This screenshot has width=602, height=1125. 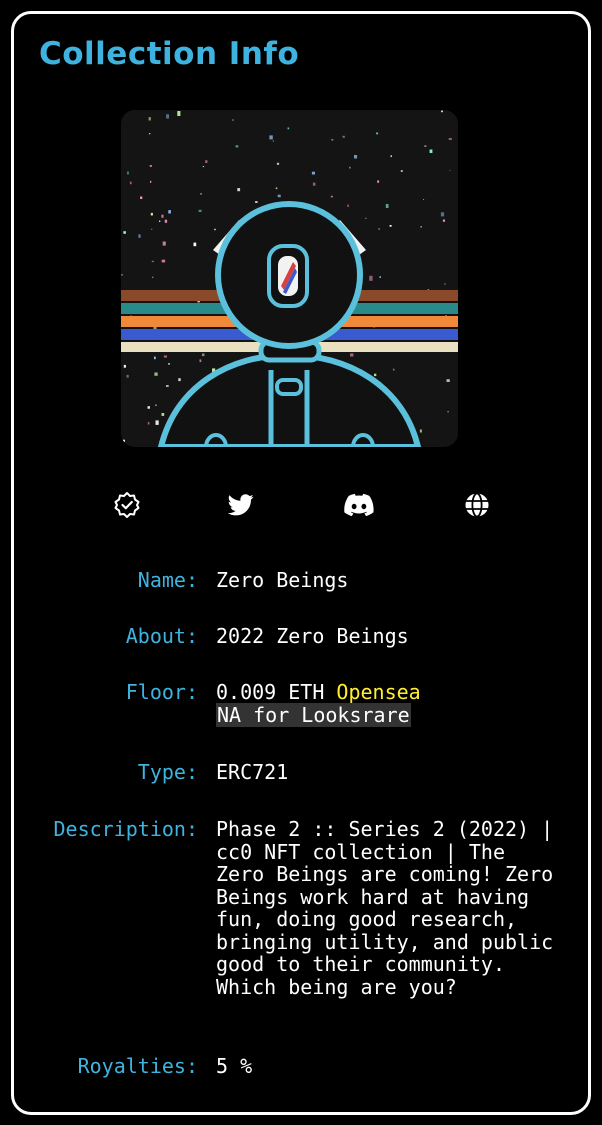 I want to click on globe-icon, so click(x=477, y=505).